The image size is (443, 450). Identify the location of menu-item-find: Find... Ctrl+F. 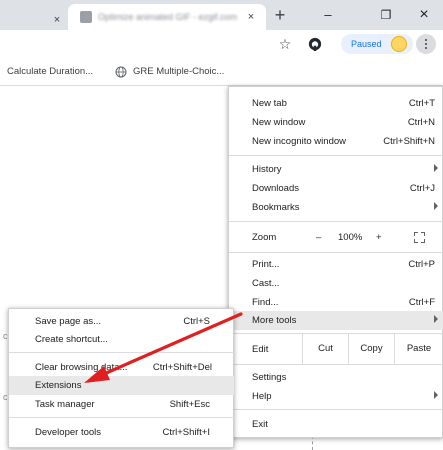
(336, 302).